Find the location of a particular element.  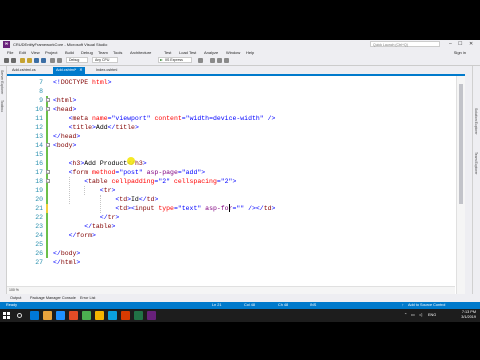

open-file-icon is located at coordinates (29, 60).